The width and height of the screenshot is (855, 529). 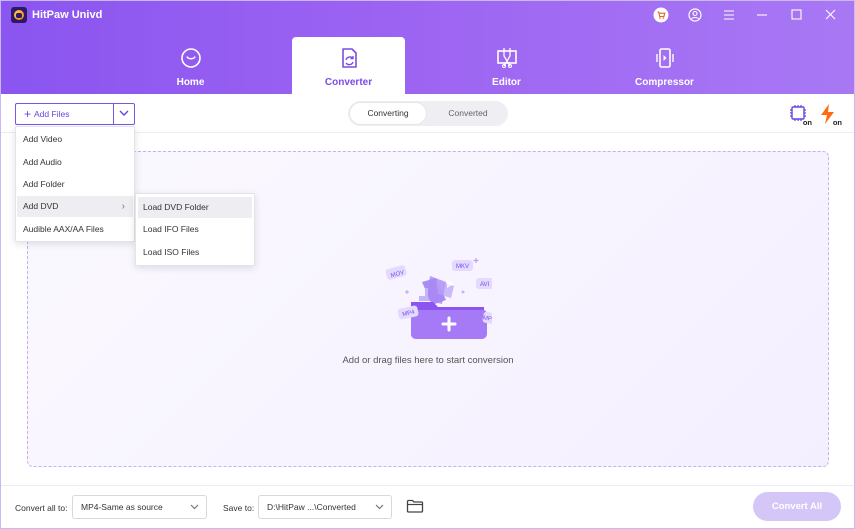 What do you see at coordinates (52, 114) in the screenshot?
I see `add-files-label: Add Files` at bounding box center [52, 114].